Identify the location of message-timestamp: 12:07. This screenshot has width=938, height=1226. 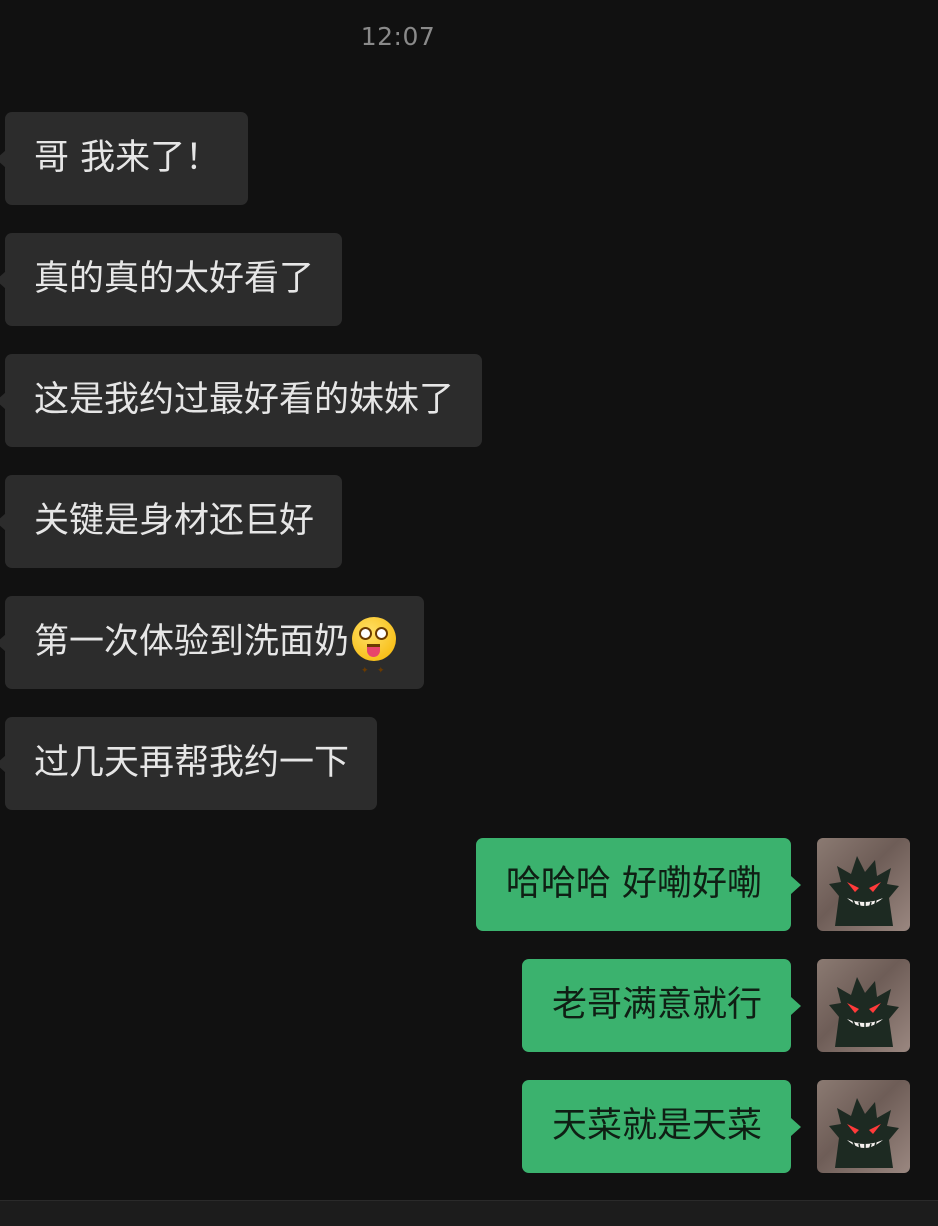
(398, 36).